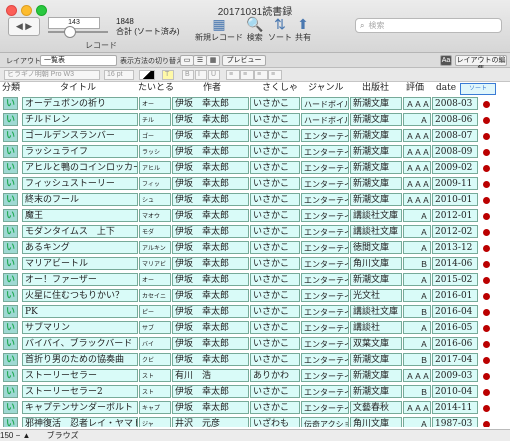  What do you see at coordinates (80, 215) in the screenshot?
I see `title-cell: 魔王` at bounding box center [80, 215].